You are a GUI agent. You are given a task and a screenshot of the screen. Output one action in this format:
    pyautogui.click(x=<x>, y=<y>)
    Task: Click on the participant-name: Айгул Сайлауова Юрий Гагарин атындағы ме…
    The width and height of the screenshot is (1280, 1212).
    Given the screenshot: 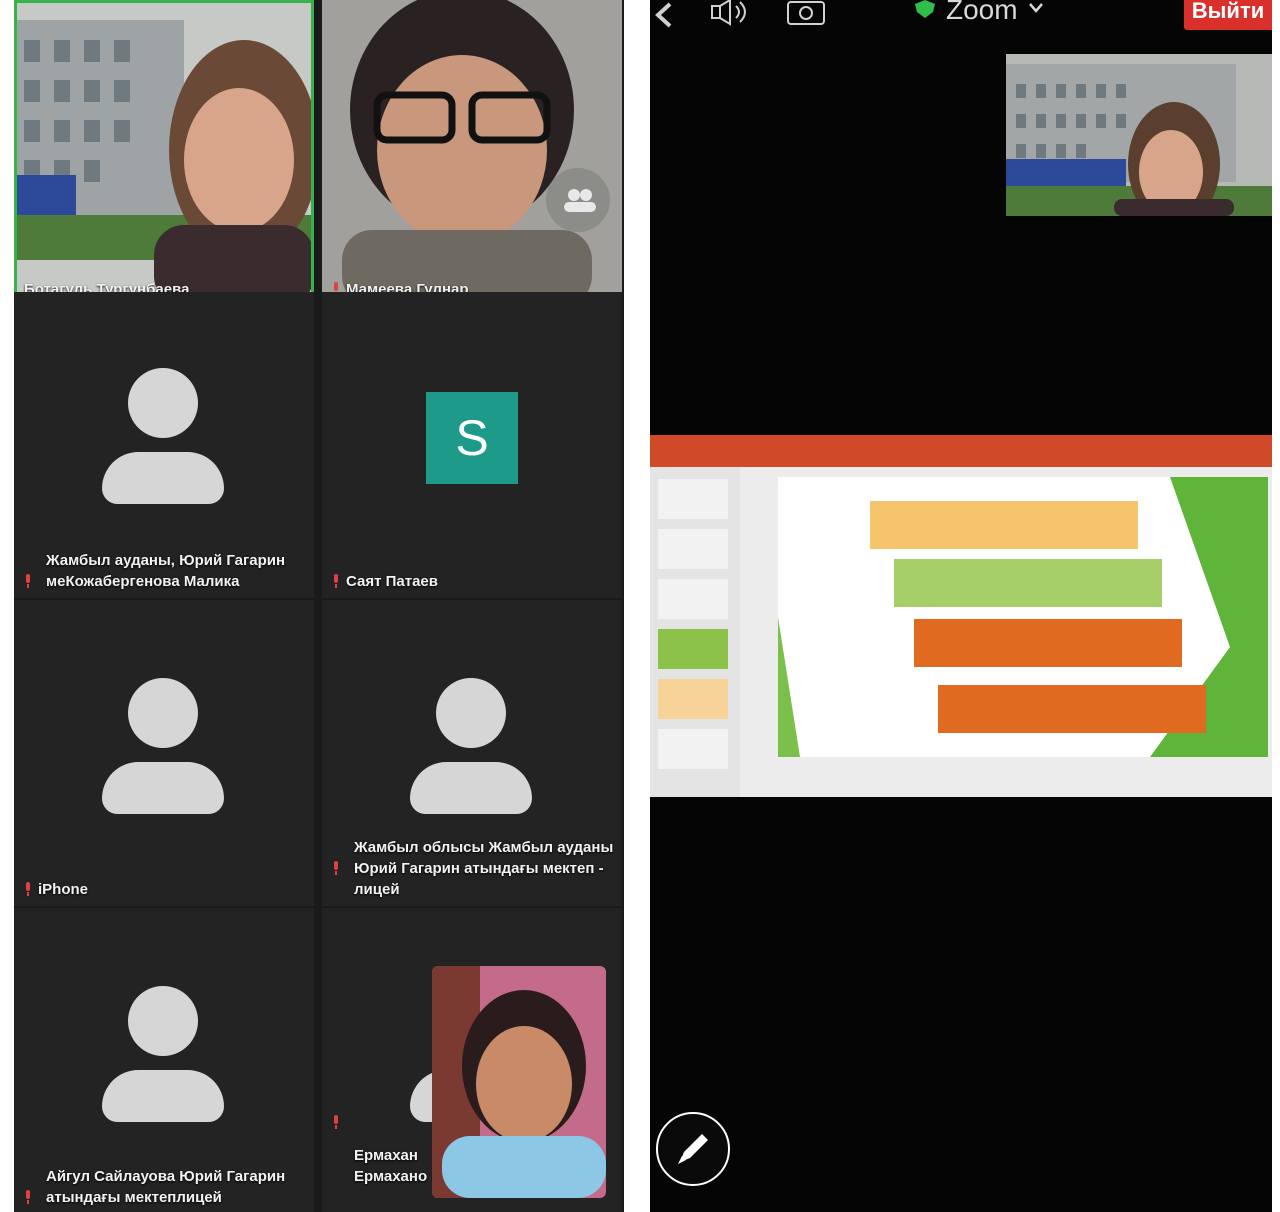 What is the action you would take?
    pyautogui.click(x=165, y=1187)
    